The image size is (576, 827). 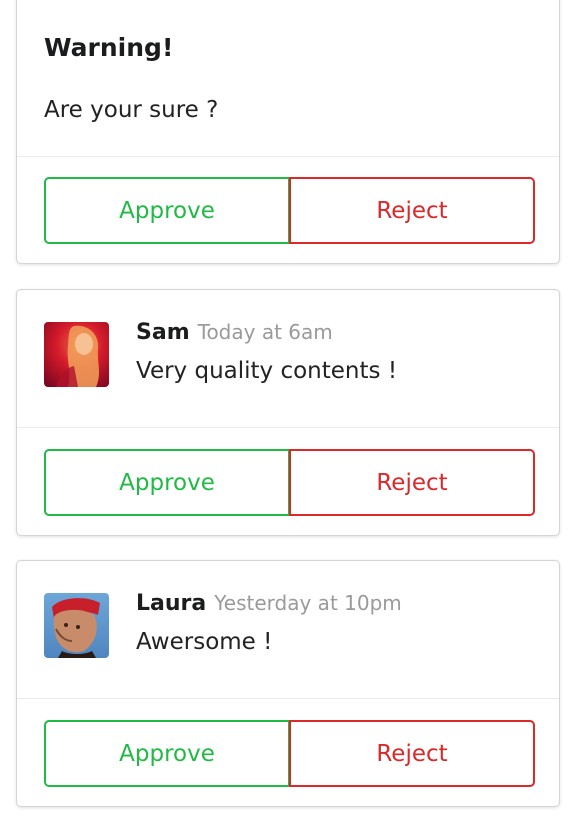 What do you see at coordinates (265, 332) in the screenshot?
I see `comment-time: Today at 6am` at bounding box center [265, 332].